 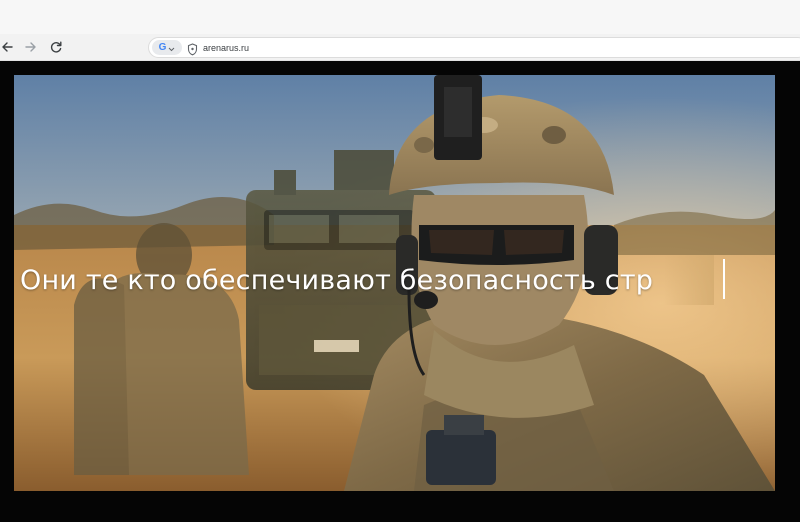 I want to click on search-engine-chip: G, so click(x=167, y=47).